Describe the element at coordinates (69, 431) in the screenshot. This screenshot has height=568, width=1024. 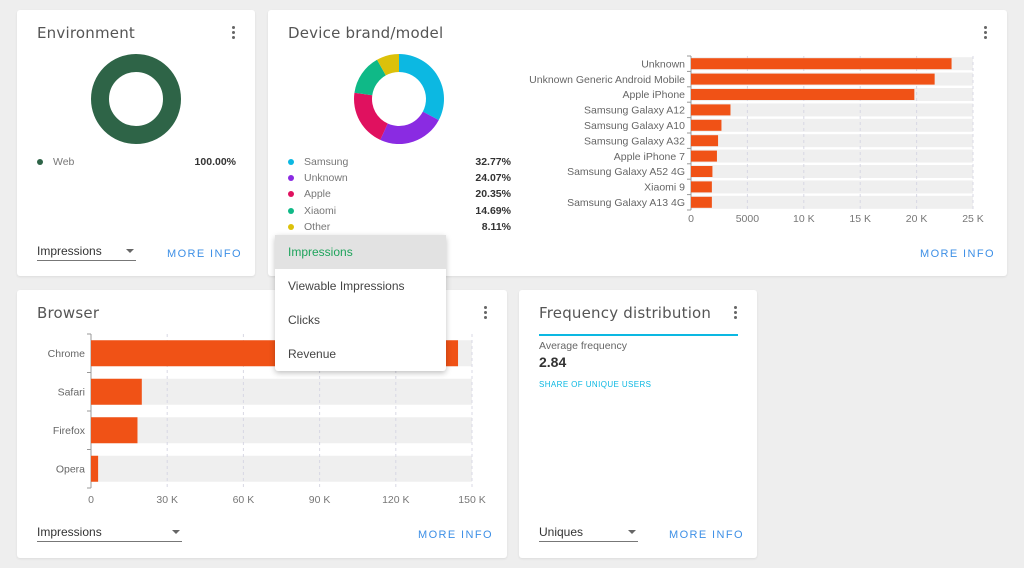
I see `category-label: Firefox` at that location.